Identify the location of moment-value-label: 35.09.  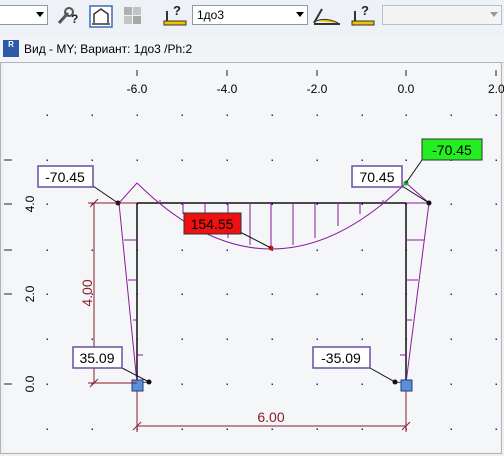
(96, 358).